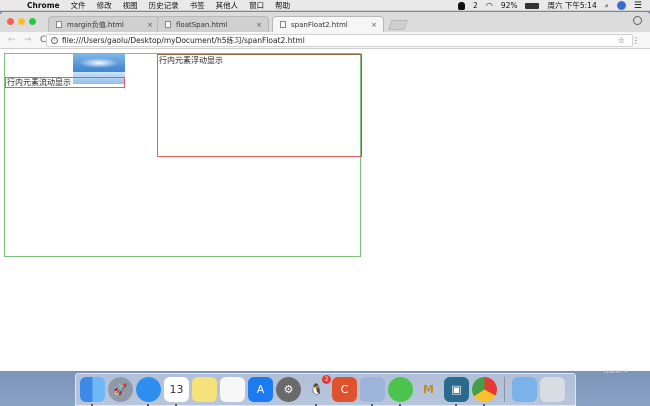  Describe the element at coordinates (326, 379) in the screenshot. I see `qq-badge: 2` at that location.